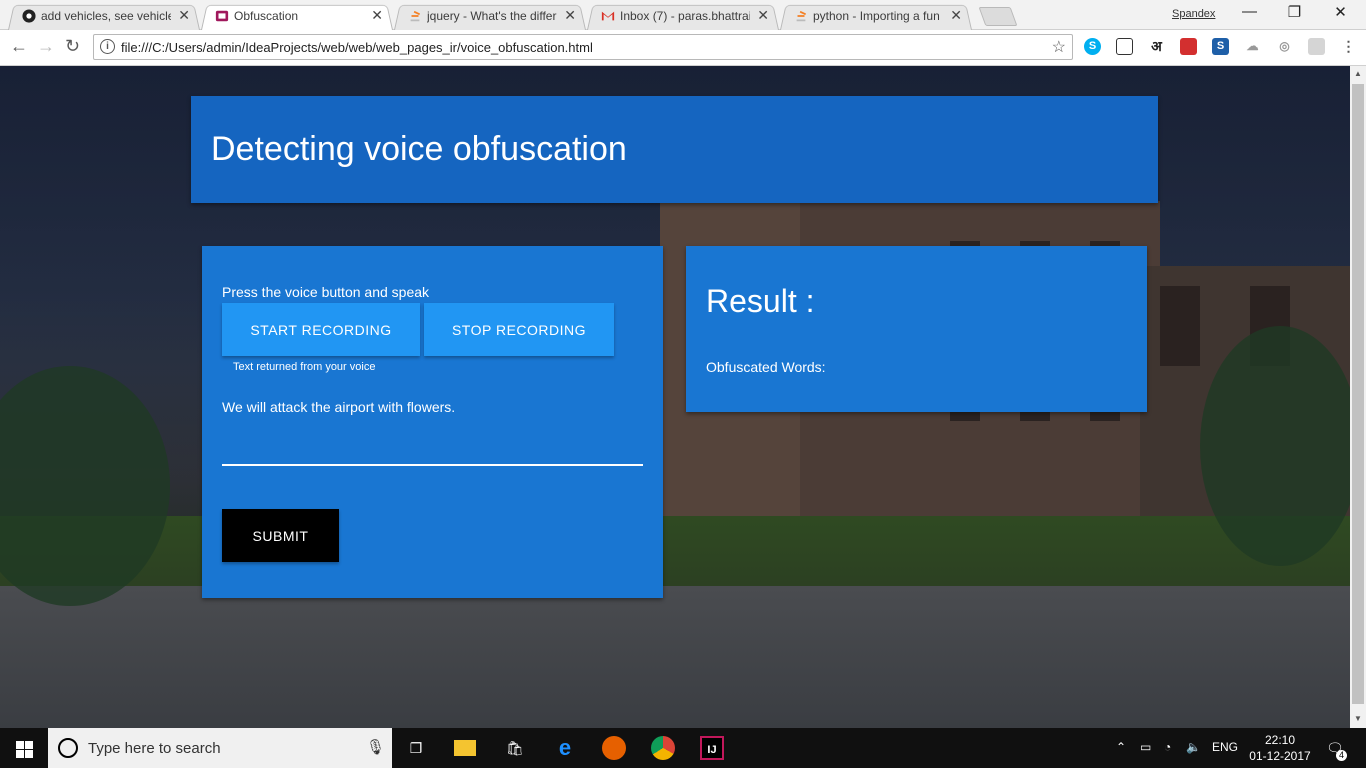  I want to click on clock-date: 01-12-2017, so click(1280, 756).